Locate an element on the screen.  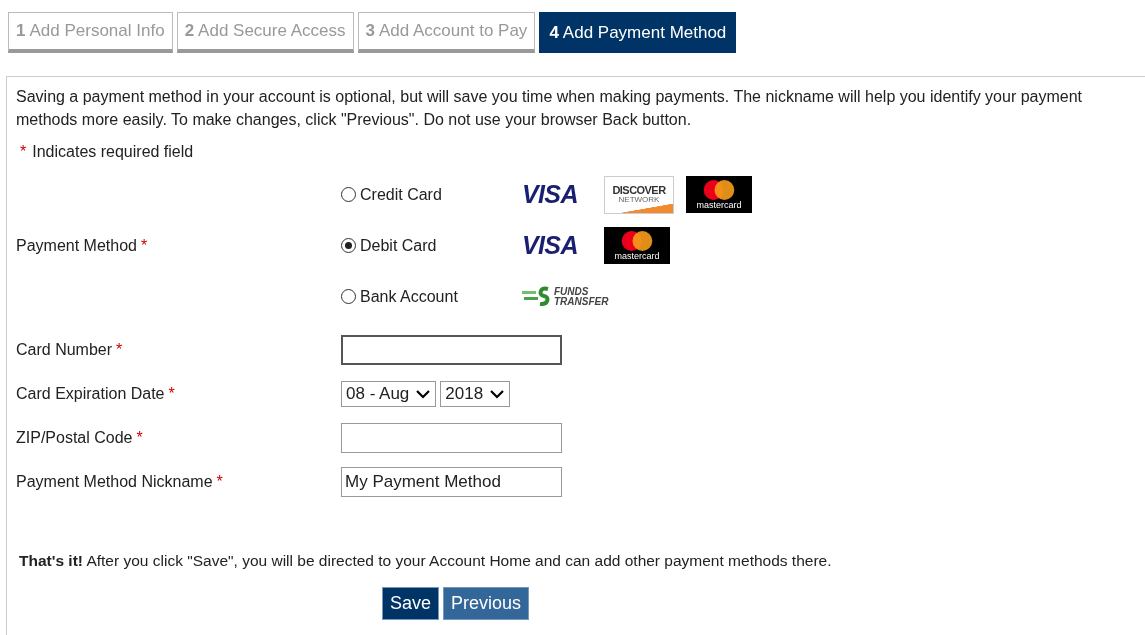
funds-transfer-logo: FUNDS TRANSFER is located at coordinates (565, 296).